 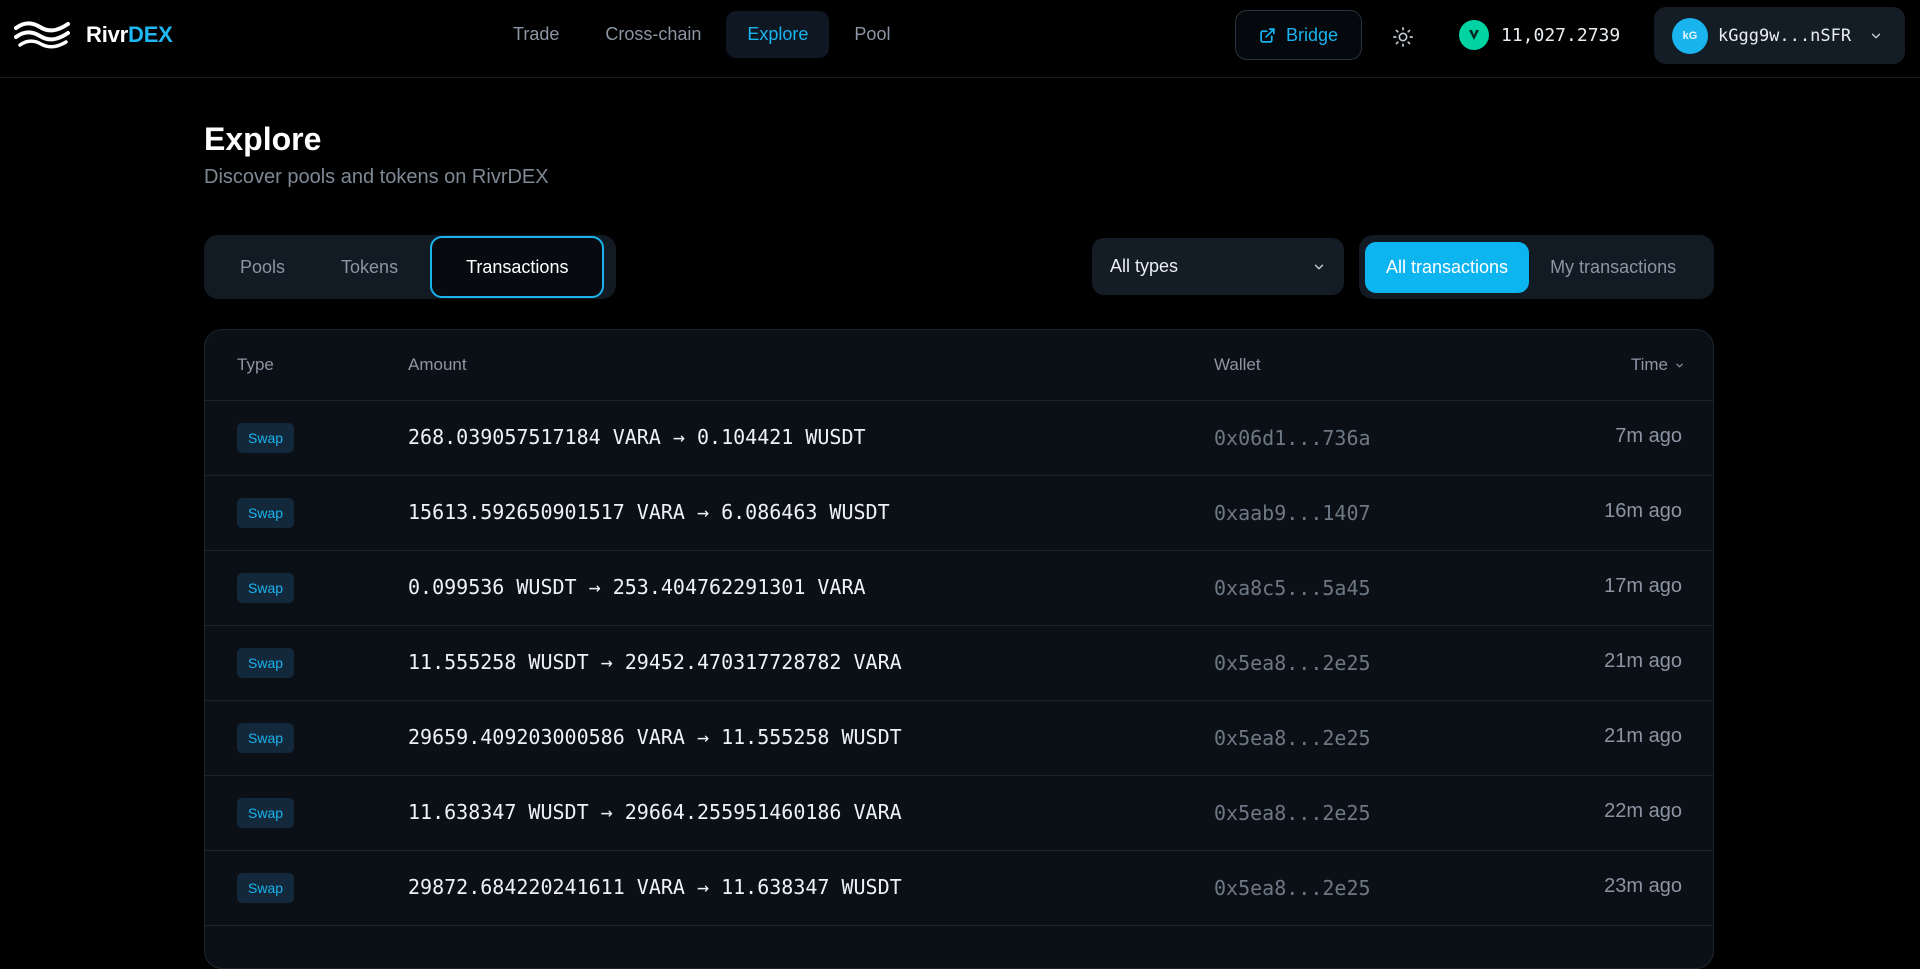 I want to click on wallet-link: 0x06d1...736a, so click(x=1292, y=438).